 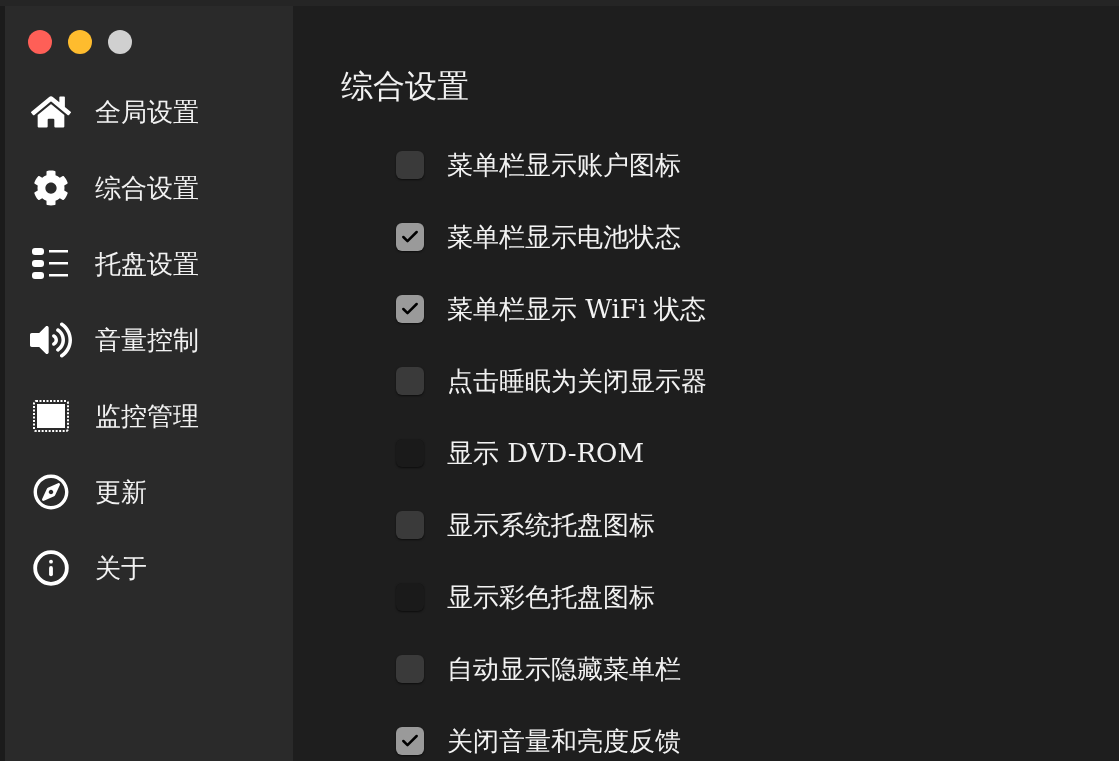 I want to click on monitor-icon, so click(x=51, y=416).